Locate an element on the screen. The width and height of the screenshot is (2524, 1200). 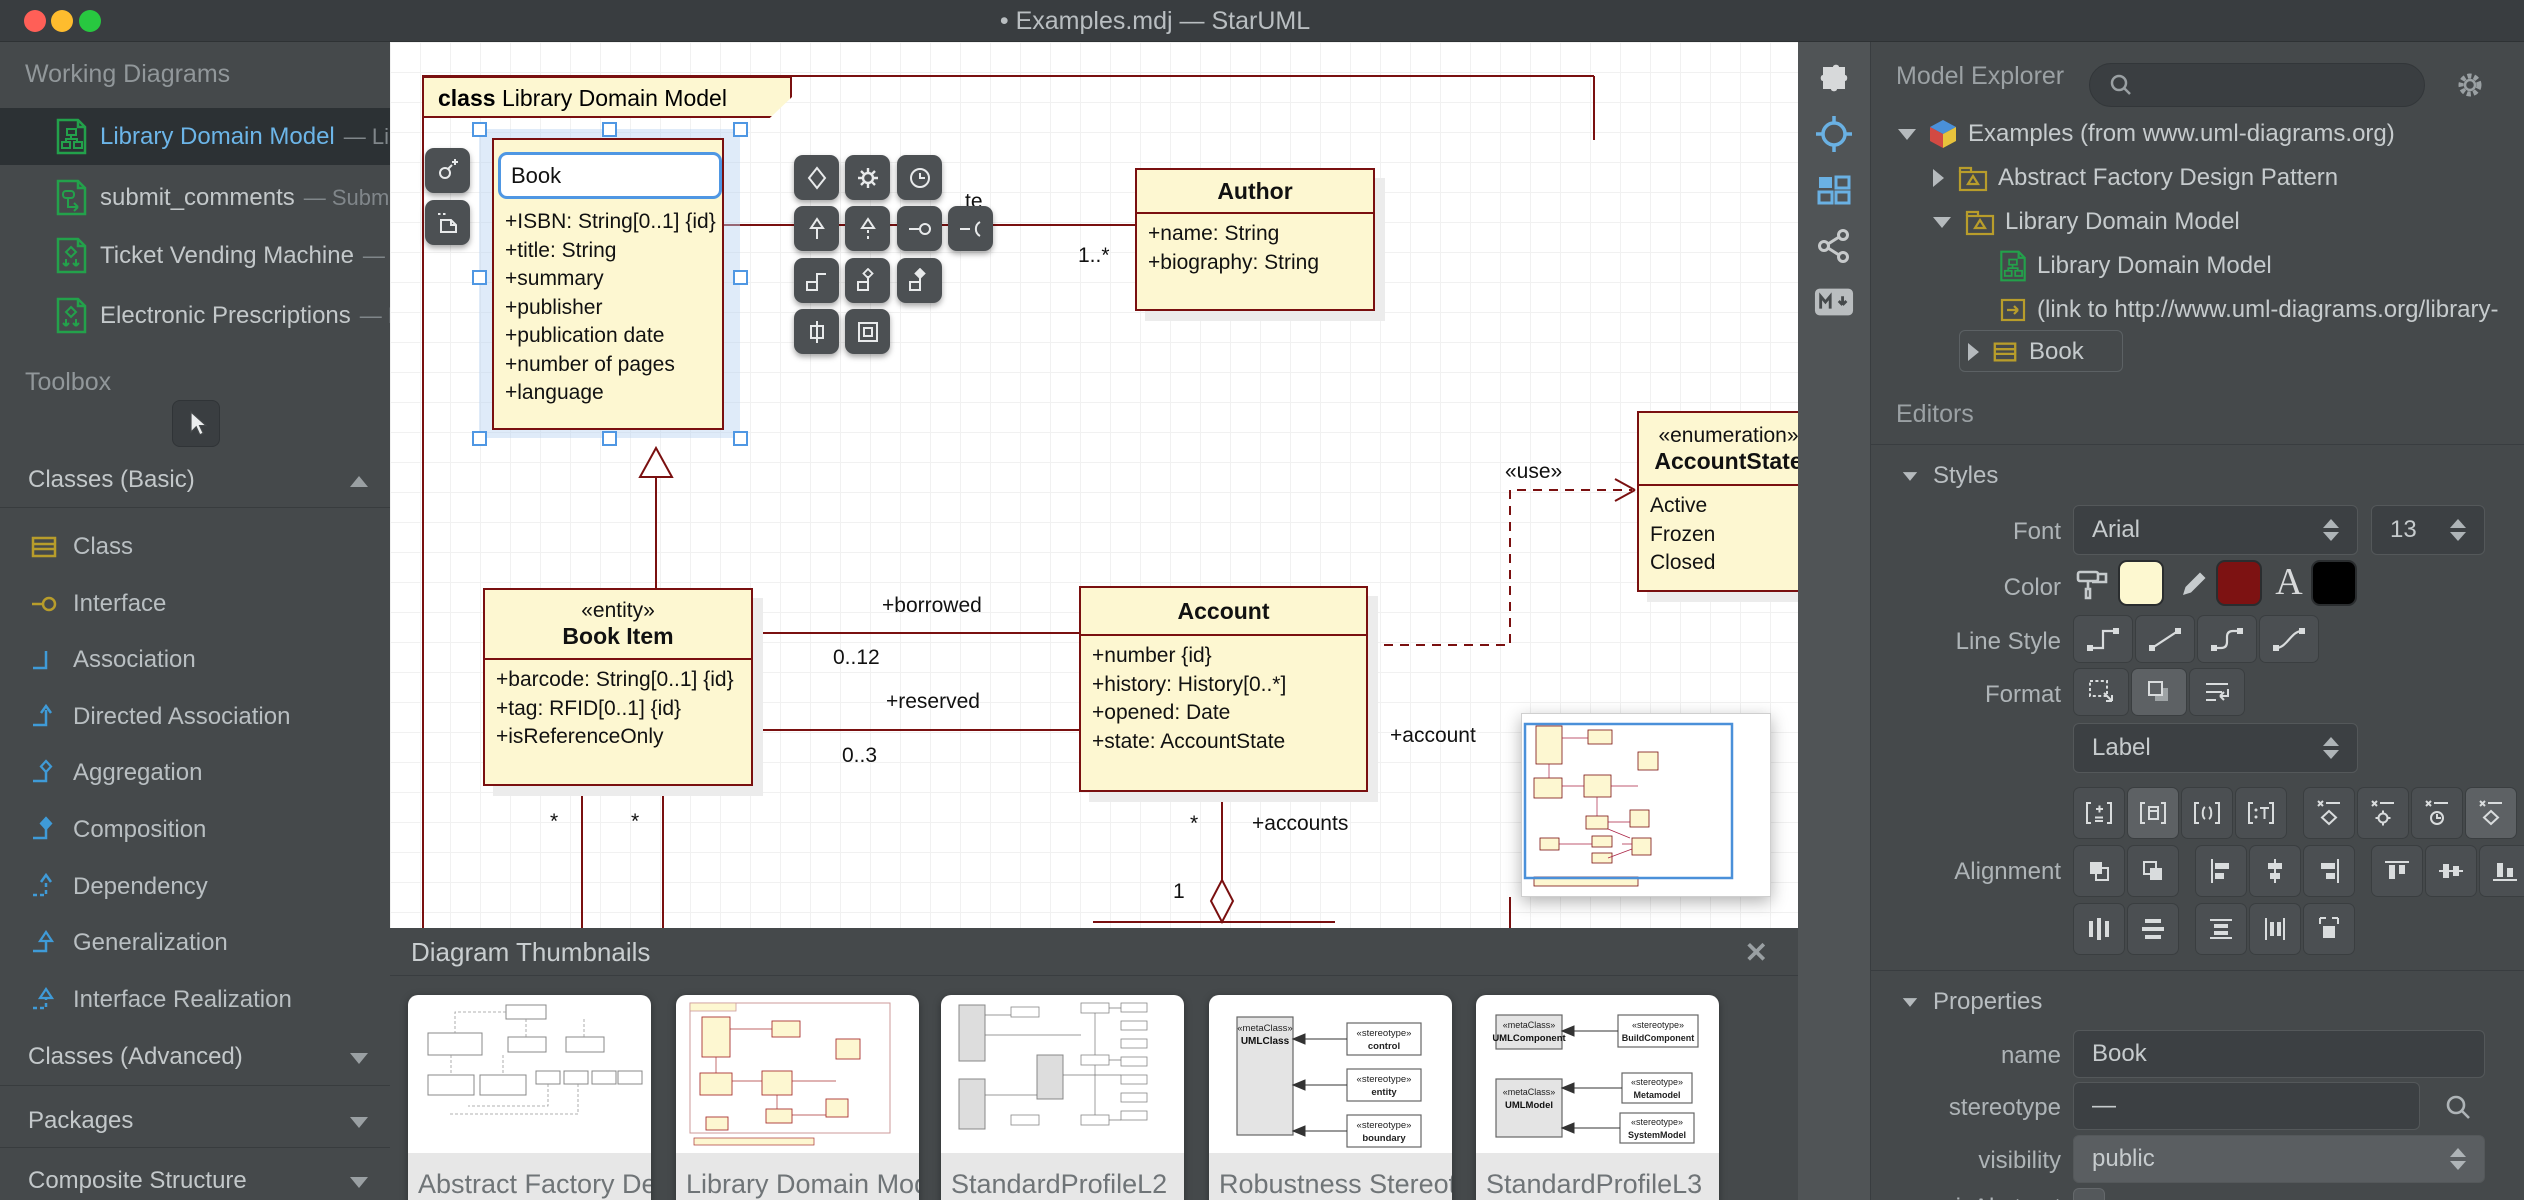
suppress-receptions-button is located at coordinates (2437, 813).